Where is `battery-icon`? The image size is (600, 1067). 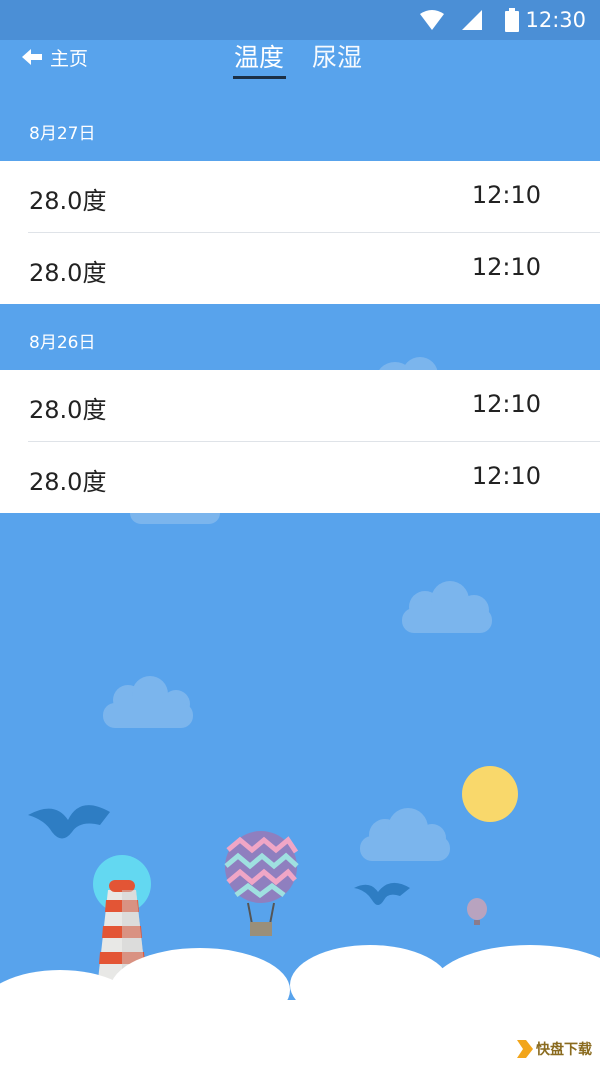
battery-icon is located at coordinates (512, 20).